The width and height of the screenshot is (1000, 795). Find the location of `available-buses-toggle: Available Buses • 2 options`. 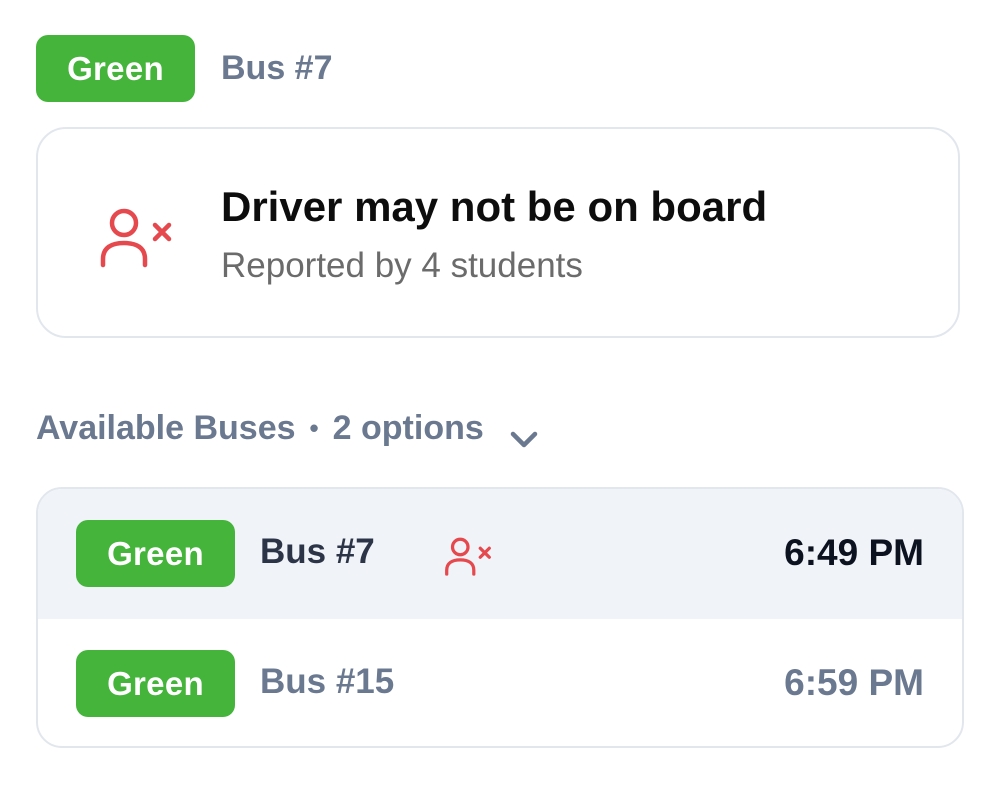

available-buses-toggle: Available Buses • 2 options is located at coordinates (287, 428).